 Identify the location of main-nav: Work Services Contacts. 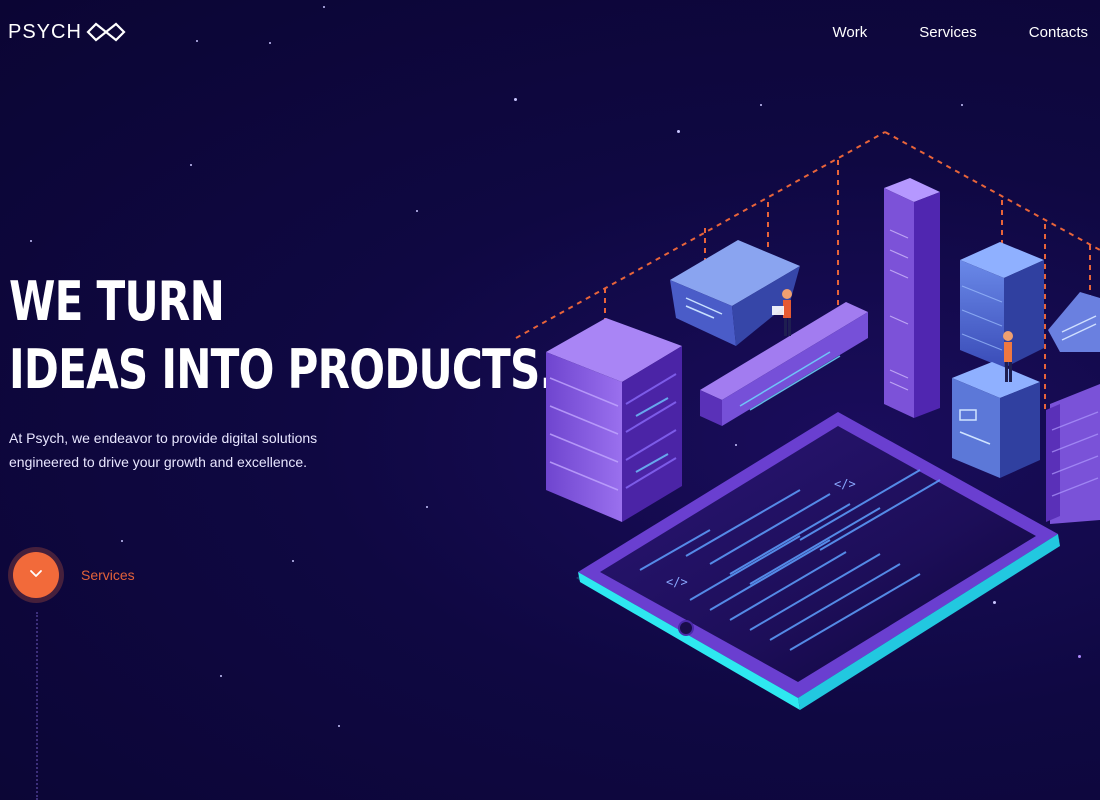
(960, 32).